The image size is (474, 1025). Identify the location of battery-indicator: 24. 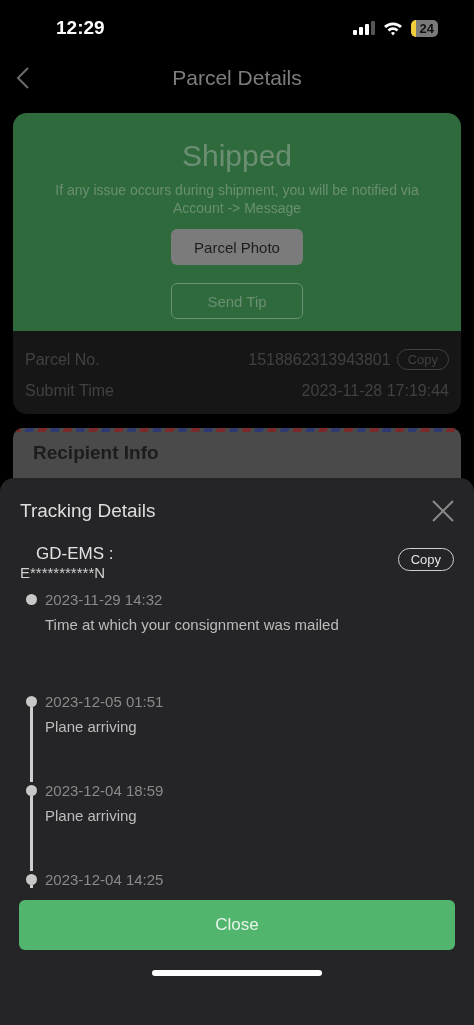
(424, 28).